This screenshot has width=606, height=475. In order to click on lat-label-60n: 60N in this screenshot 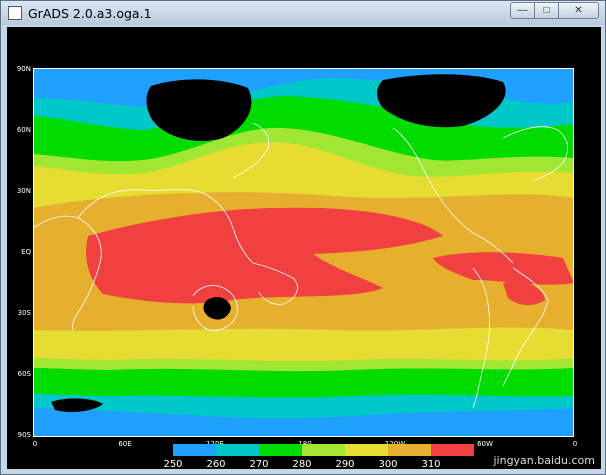, I will do `click(23, 130)`.